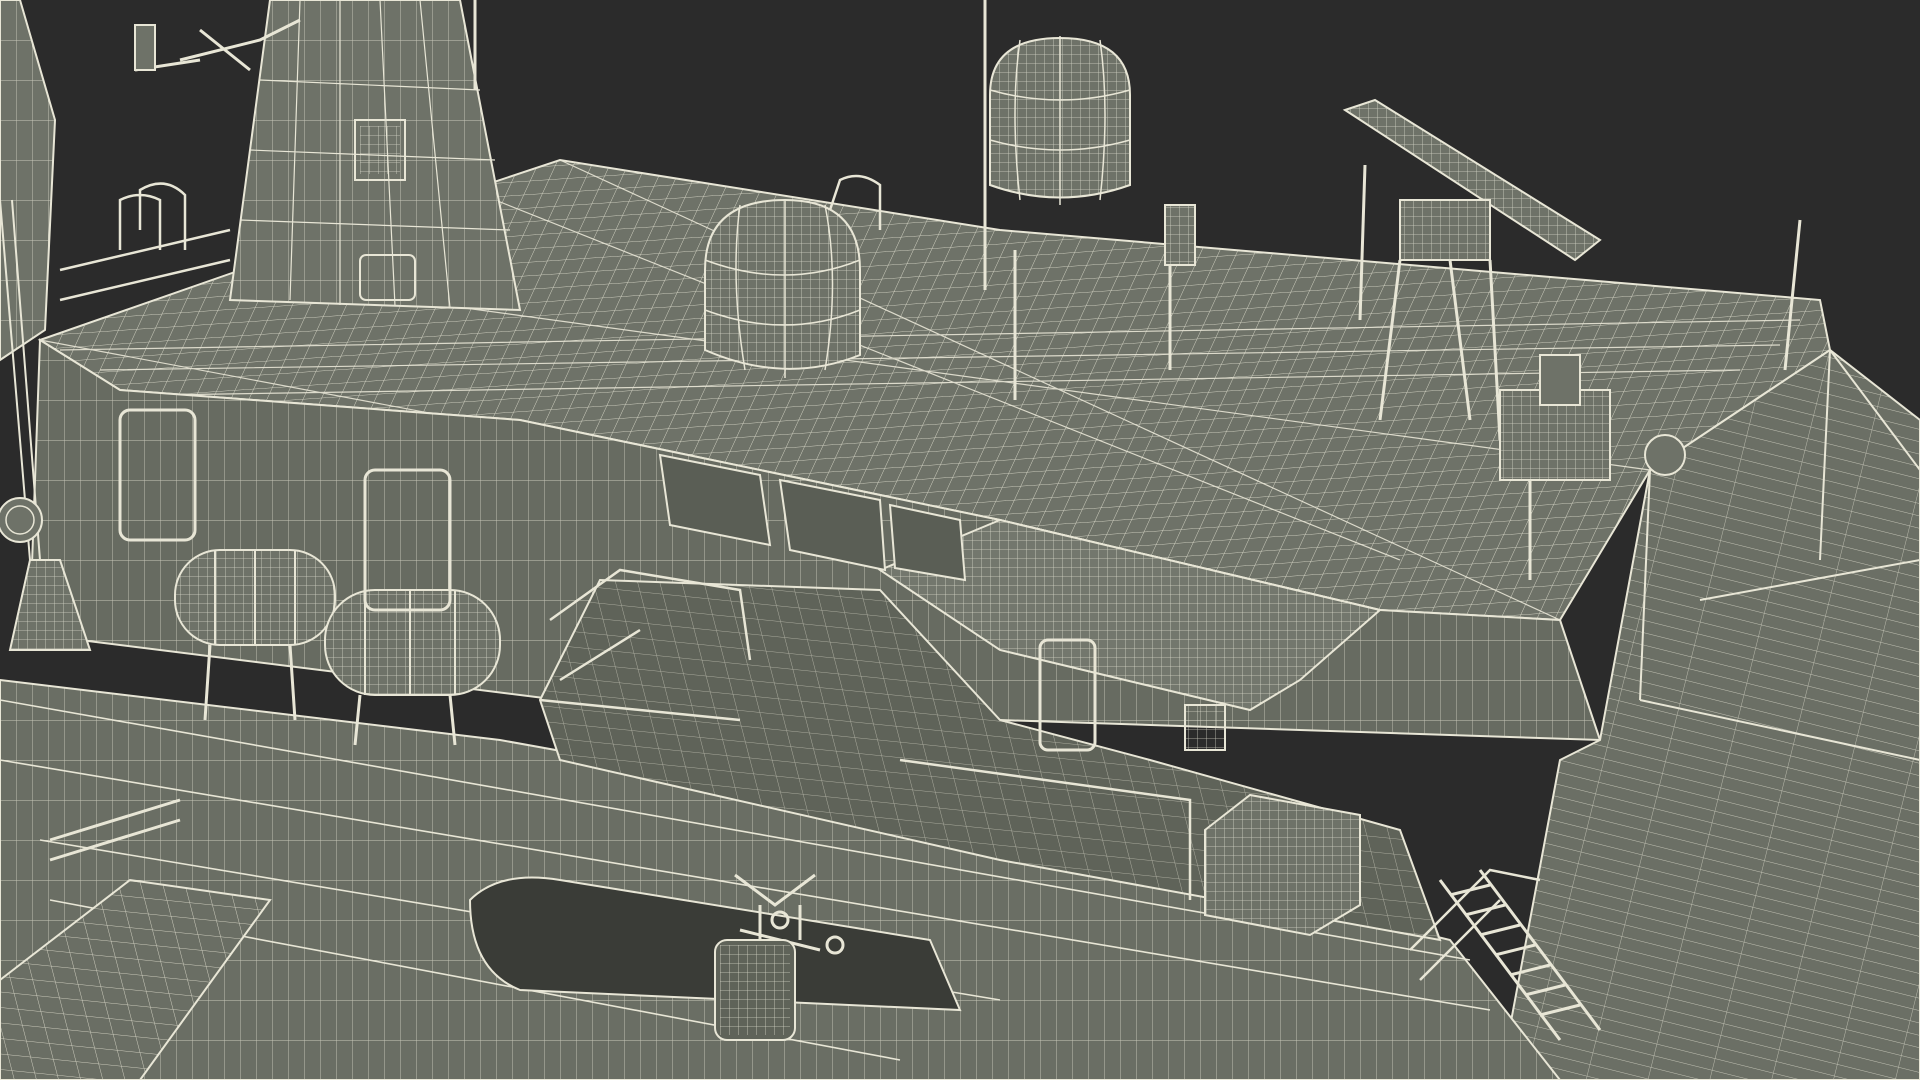 This screenshot has width=1920, height=1080. What do you see at coordinates (1180, 235) in the screenshot?
I see `sensor-post` at bounding box center [1180, 235].